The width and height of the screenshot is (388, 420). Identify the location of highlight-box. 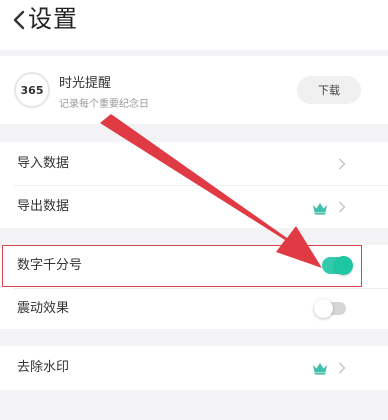
(182, 266).